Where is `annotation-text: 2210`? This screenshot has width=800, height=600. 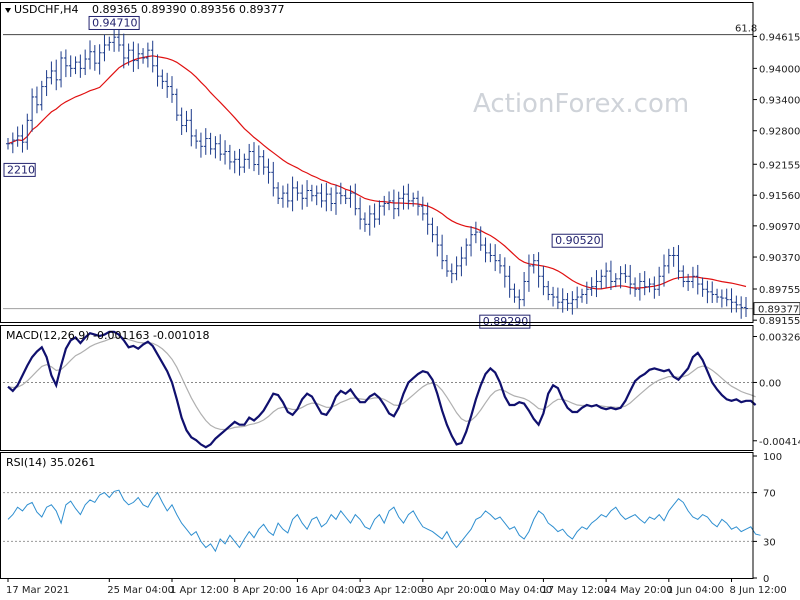 annotation-text: 2210 is located at coordinates (21, 169).